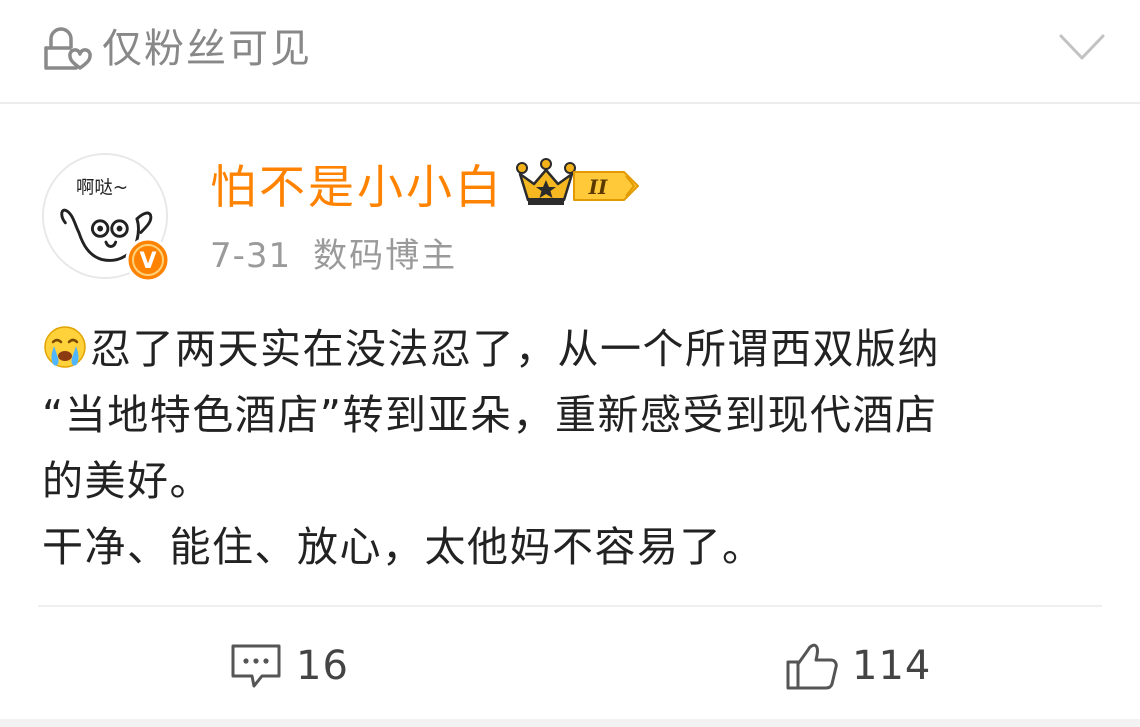 This screenshot has height=727, width=1140. What do you see at coordinates (357, 187) in the screenshot?
I see `author-name: 怕不是小小白` at bounding box center [357, 187].